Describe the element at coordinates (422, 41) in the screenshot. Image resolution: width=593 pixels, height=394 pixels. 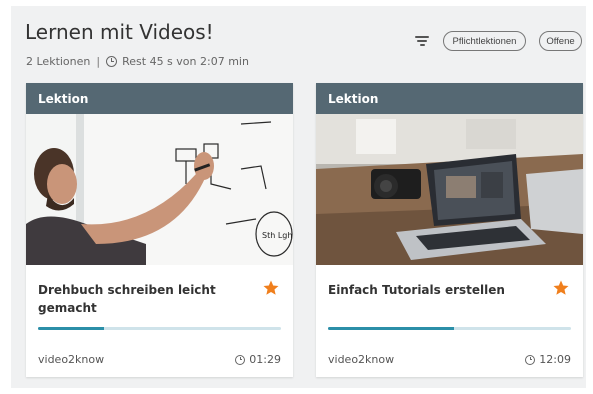
I see `filter-icon` at that location.